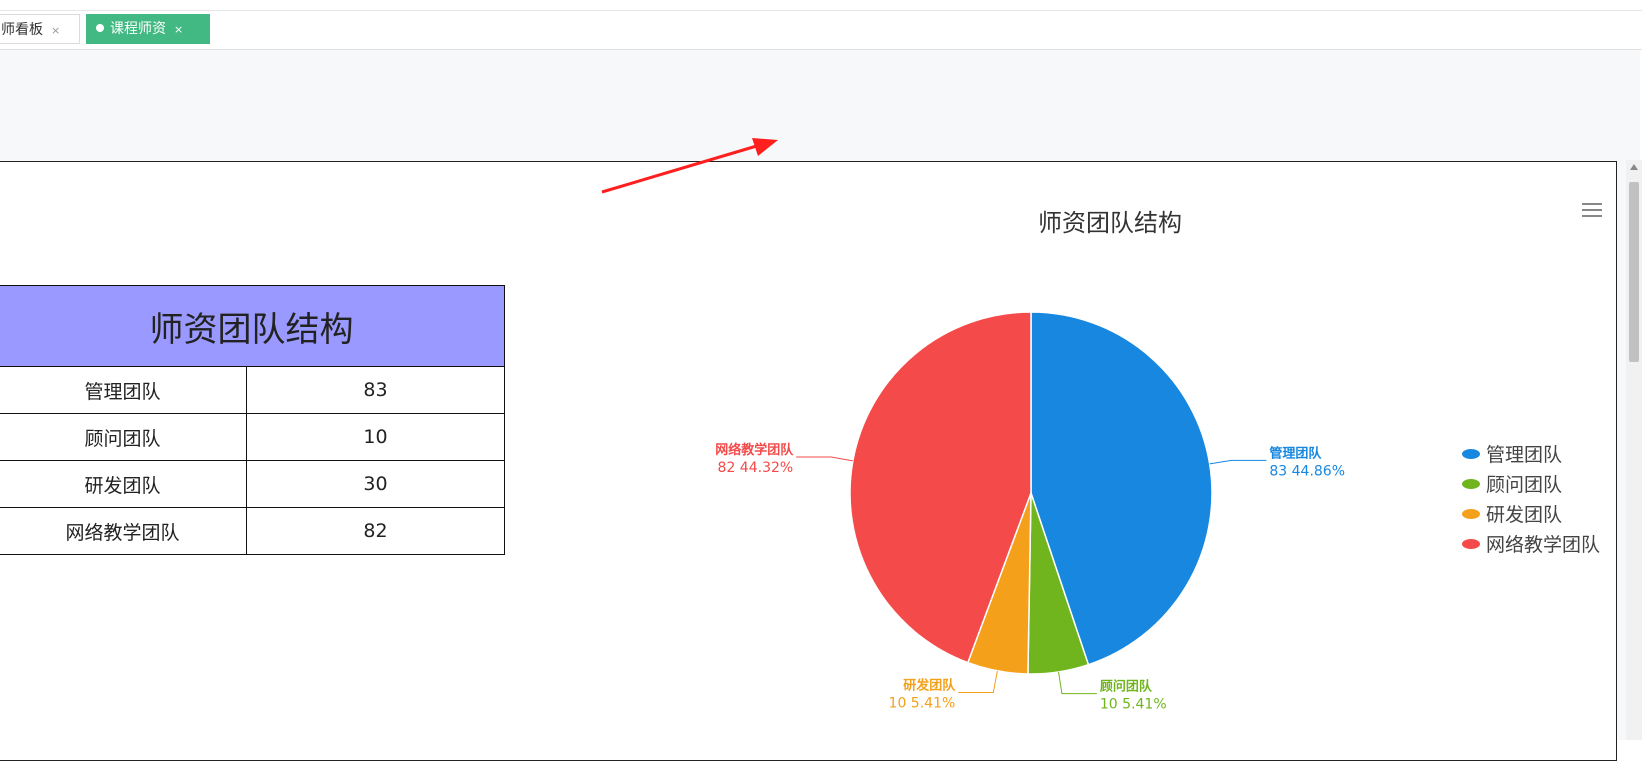  What do you see at coordinates (1634, 167) in the screenshot?
I see `scroll-up-arrow-icon` at bounding box center [1634, 167].